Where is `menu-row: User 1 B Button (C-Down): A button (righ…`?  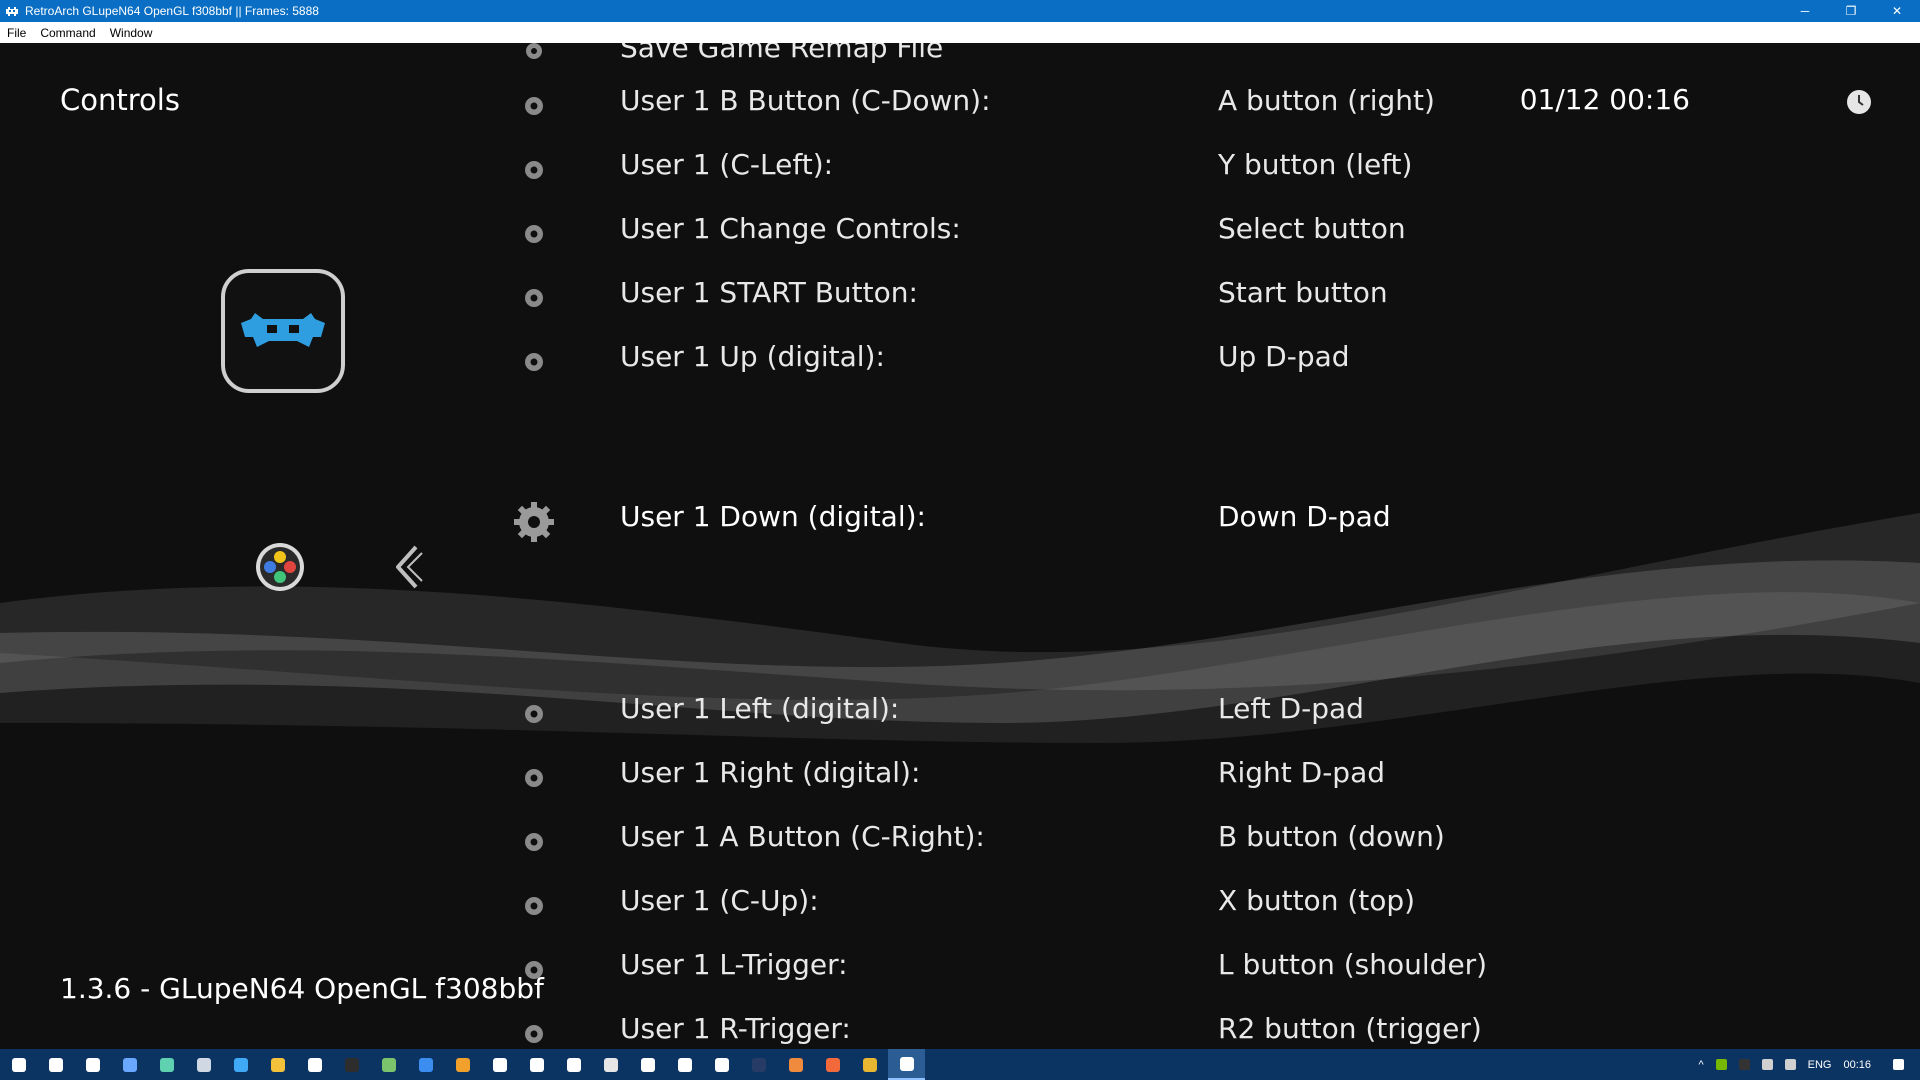
menu-row: User 1 B Button (C-Down): A button (righ… is located at coordinates (960, 106).